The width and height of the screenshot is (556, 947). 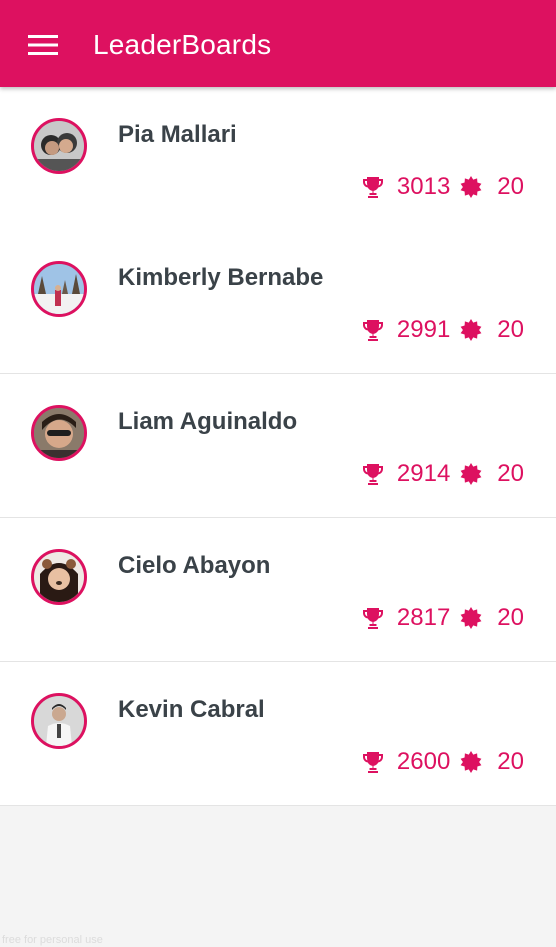 I want to click on app-bar: LeaderBoards, so click(x=278, y=43).